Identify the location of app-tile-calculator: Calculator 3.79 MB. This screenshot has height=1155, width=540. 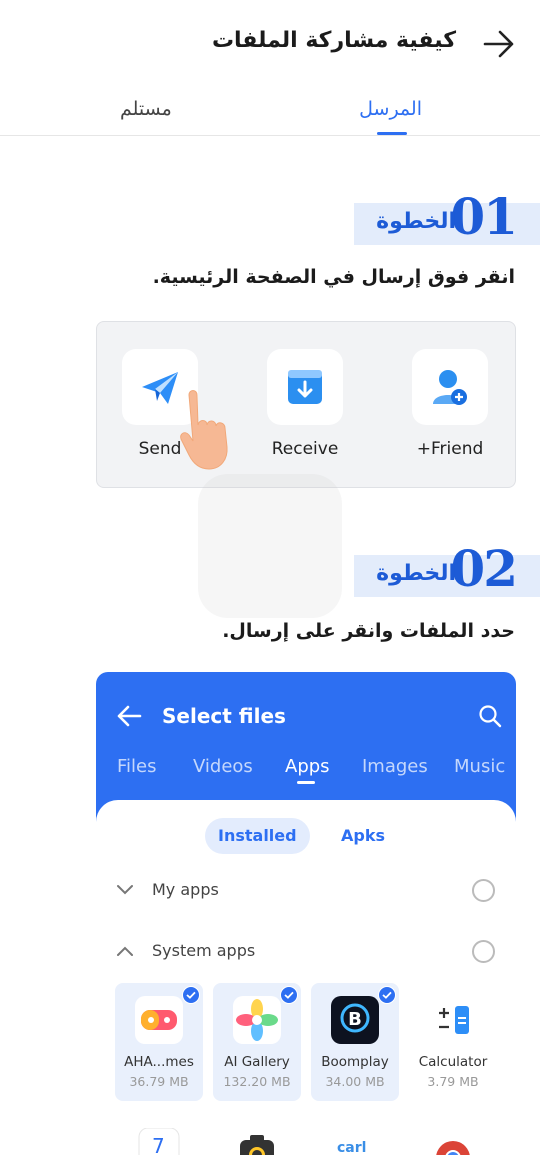
(453, 1042).